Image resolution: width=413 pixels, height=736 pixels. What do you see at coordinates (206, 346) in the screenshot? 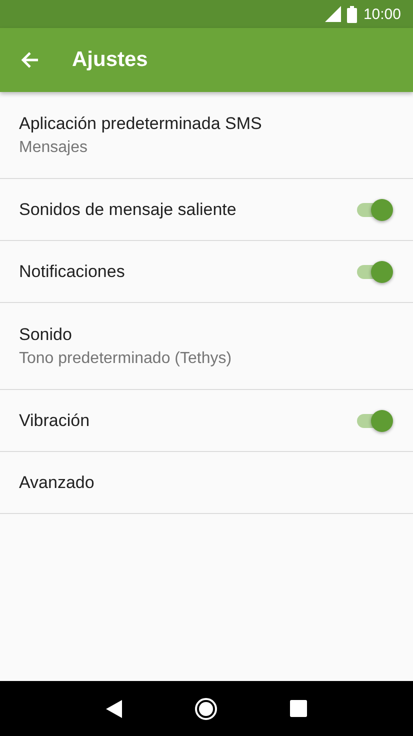
I see `settings-item: Sonido Tono predeterminado (Tethys)` at bounding box center [206, 346].